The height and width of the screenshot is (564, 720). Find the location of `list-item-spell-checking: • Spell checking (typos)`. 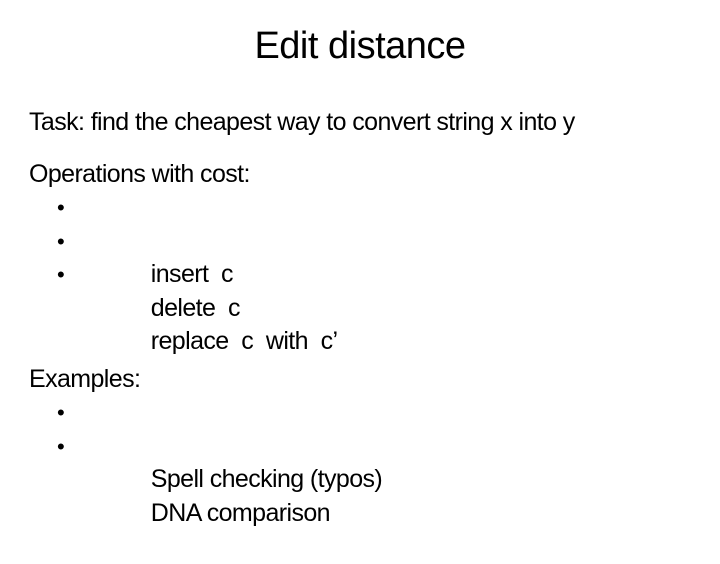

list-item-spell-checking: • Spell checking (typos) is located at coordinates (206, 444).